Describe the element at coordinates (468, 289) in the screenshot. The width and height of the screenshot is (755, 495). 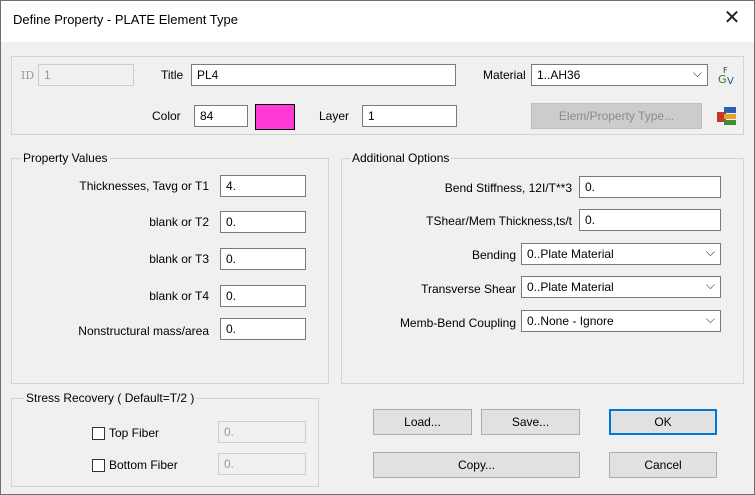
I see `transverse-shear-label: Transverse Shear` at that location.